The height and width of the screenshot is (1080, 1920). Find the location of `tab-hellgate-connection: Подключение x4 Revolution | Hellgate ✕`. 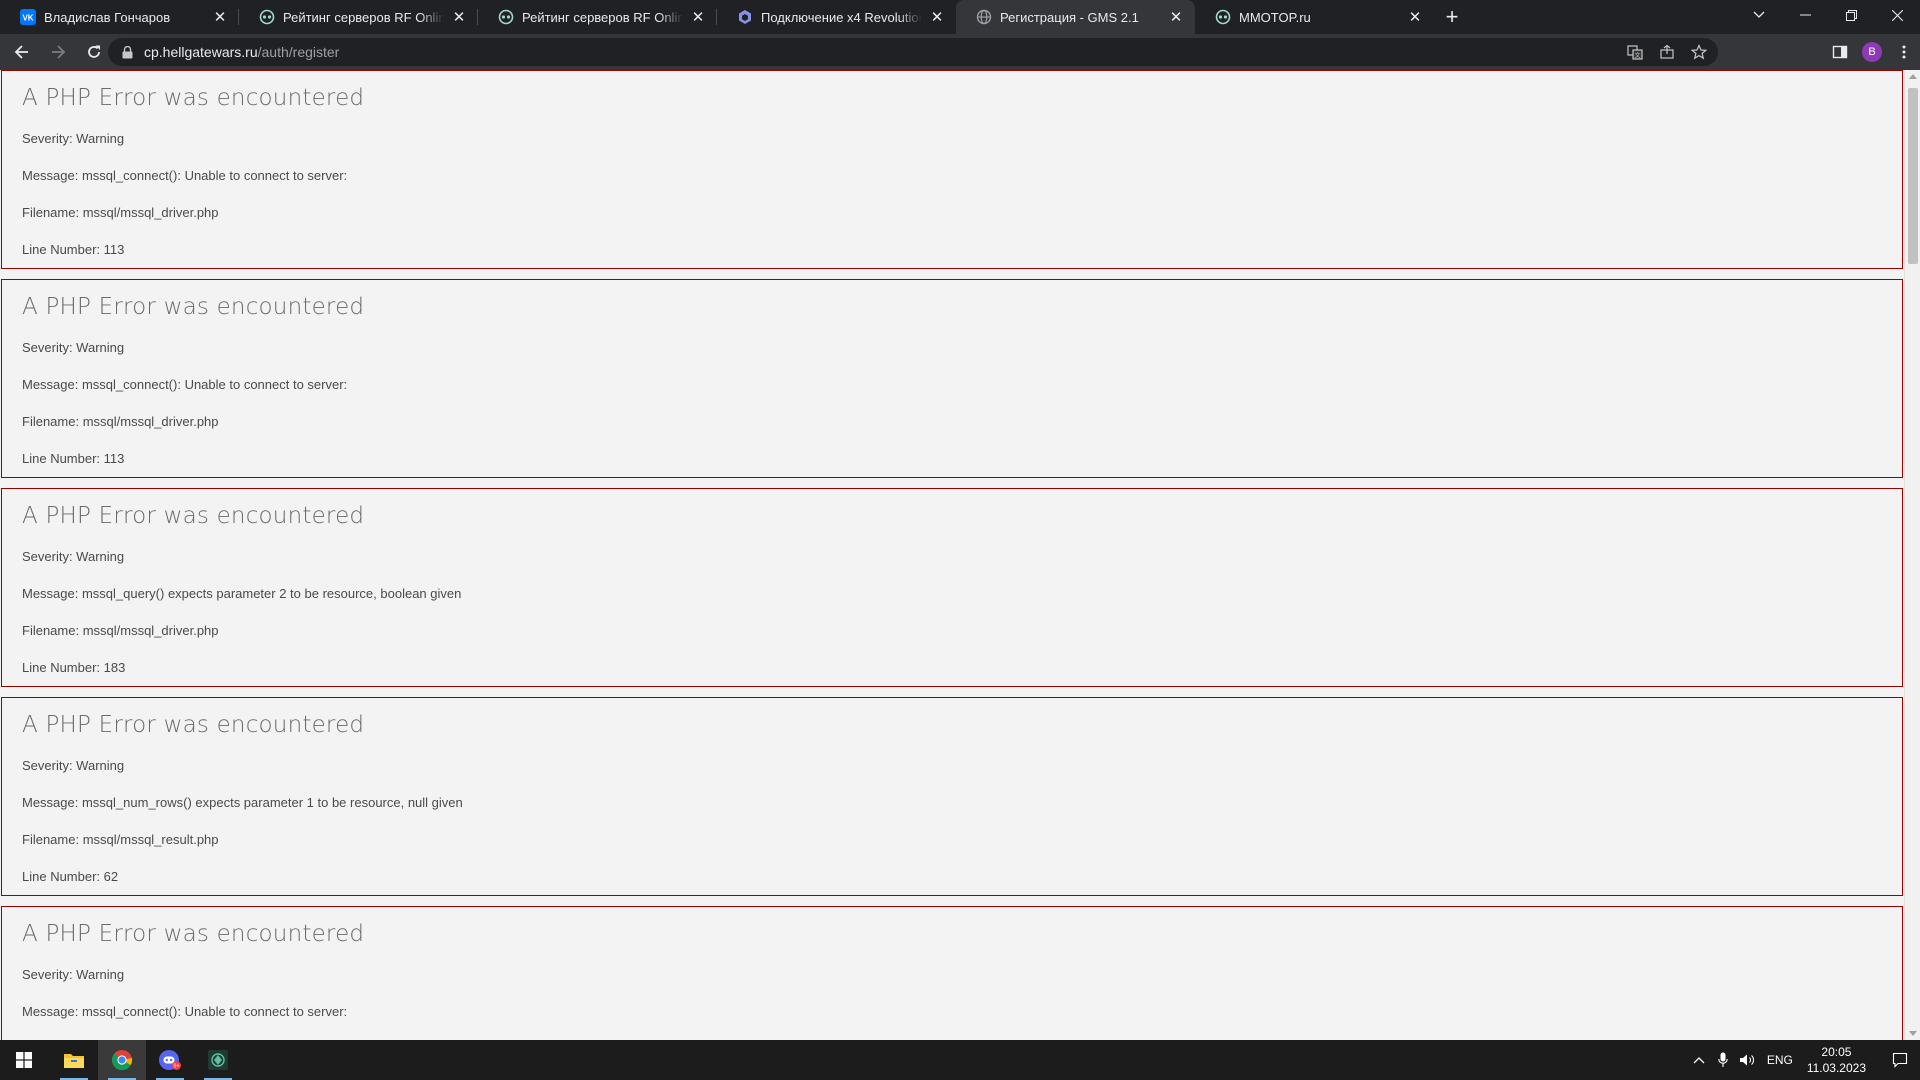

tab-hellgate-connection: Подключение x4 Revolution | Hellgate ✕ is located at coordinates (836, 17).